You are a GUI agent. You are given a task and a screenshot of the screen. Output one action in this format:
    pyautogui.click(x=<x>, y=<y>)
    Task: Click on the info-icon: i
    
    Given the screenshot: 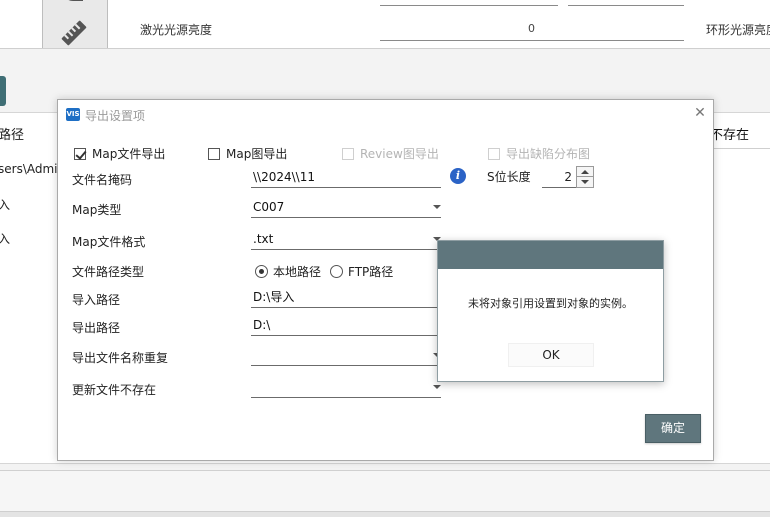 What is the action you would take?
    pyautogui.click(x=458, y=176)
    